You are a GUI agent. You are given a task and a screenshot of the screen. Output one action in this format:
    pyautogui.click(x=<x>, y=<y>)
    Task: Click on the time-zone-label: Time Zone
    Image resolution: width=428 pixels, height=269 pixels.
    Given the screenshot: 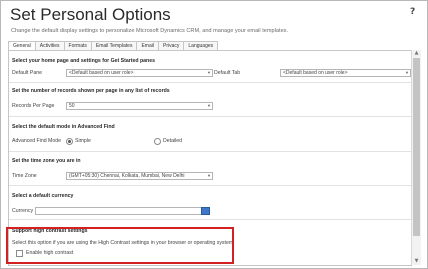 What is the action you would take?
    pyautogui.click(x=24, y=176)
    